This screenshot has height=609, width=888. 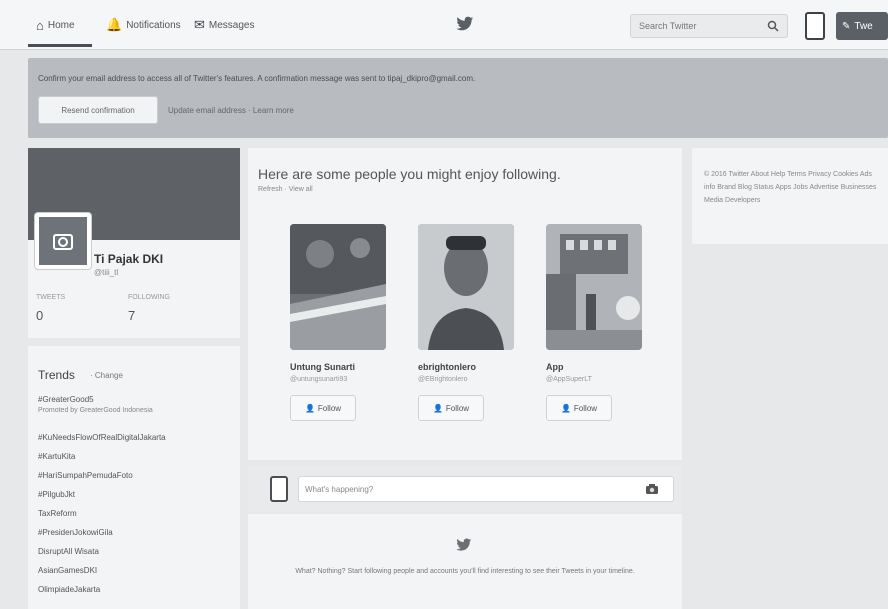 What do you see at coordinates (68, 551) in the screenshot?
I see `trend-text: DisruptAll Wisata` at bounding box center [68, 551].